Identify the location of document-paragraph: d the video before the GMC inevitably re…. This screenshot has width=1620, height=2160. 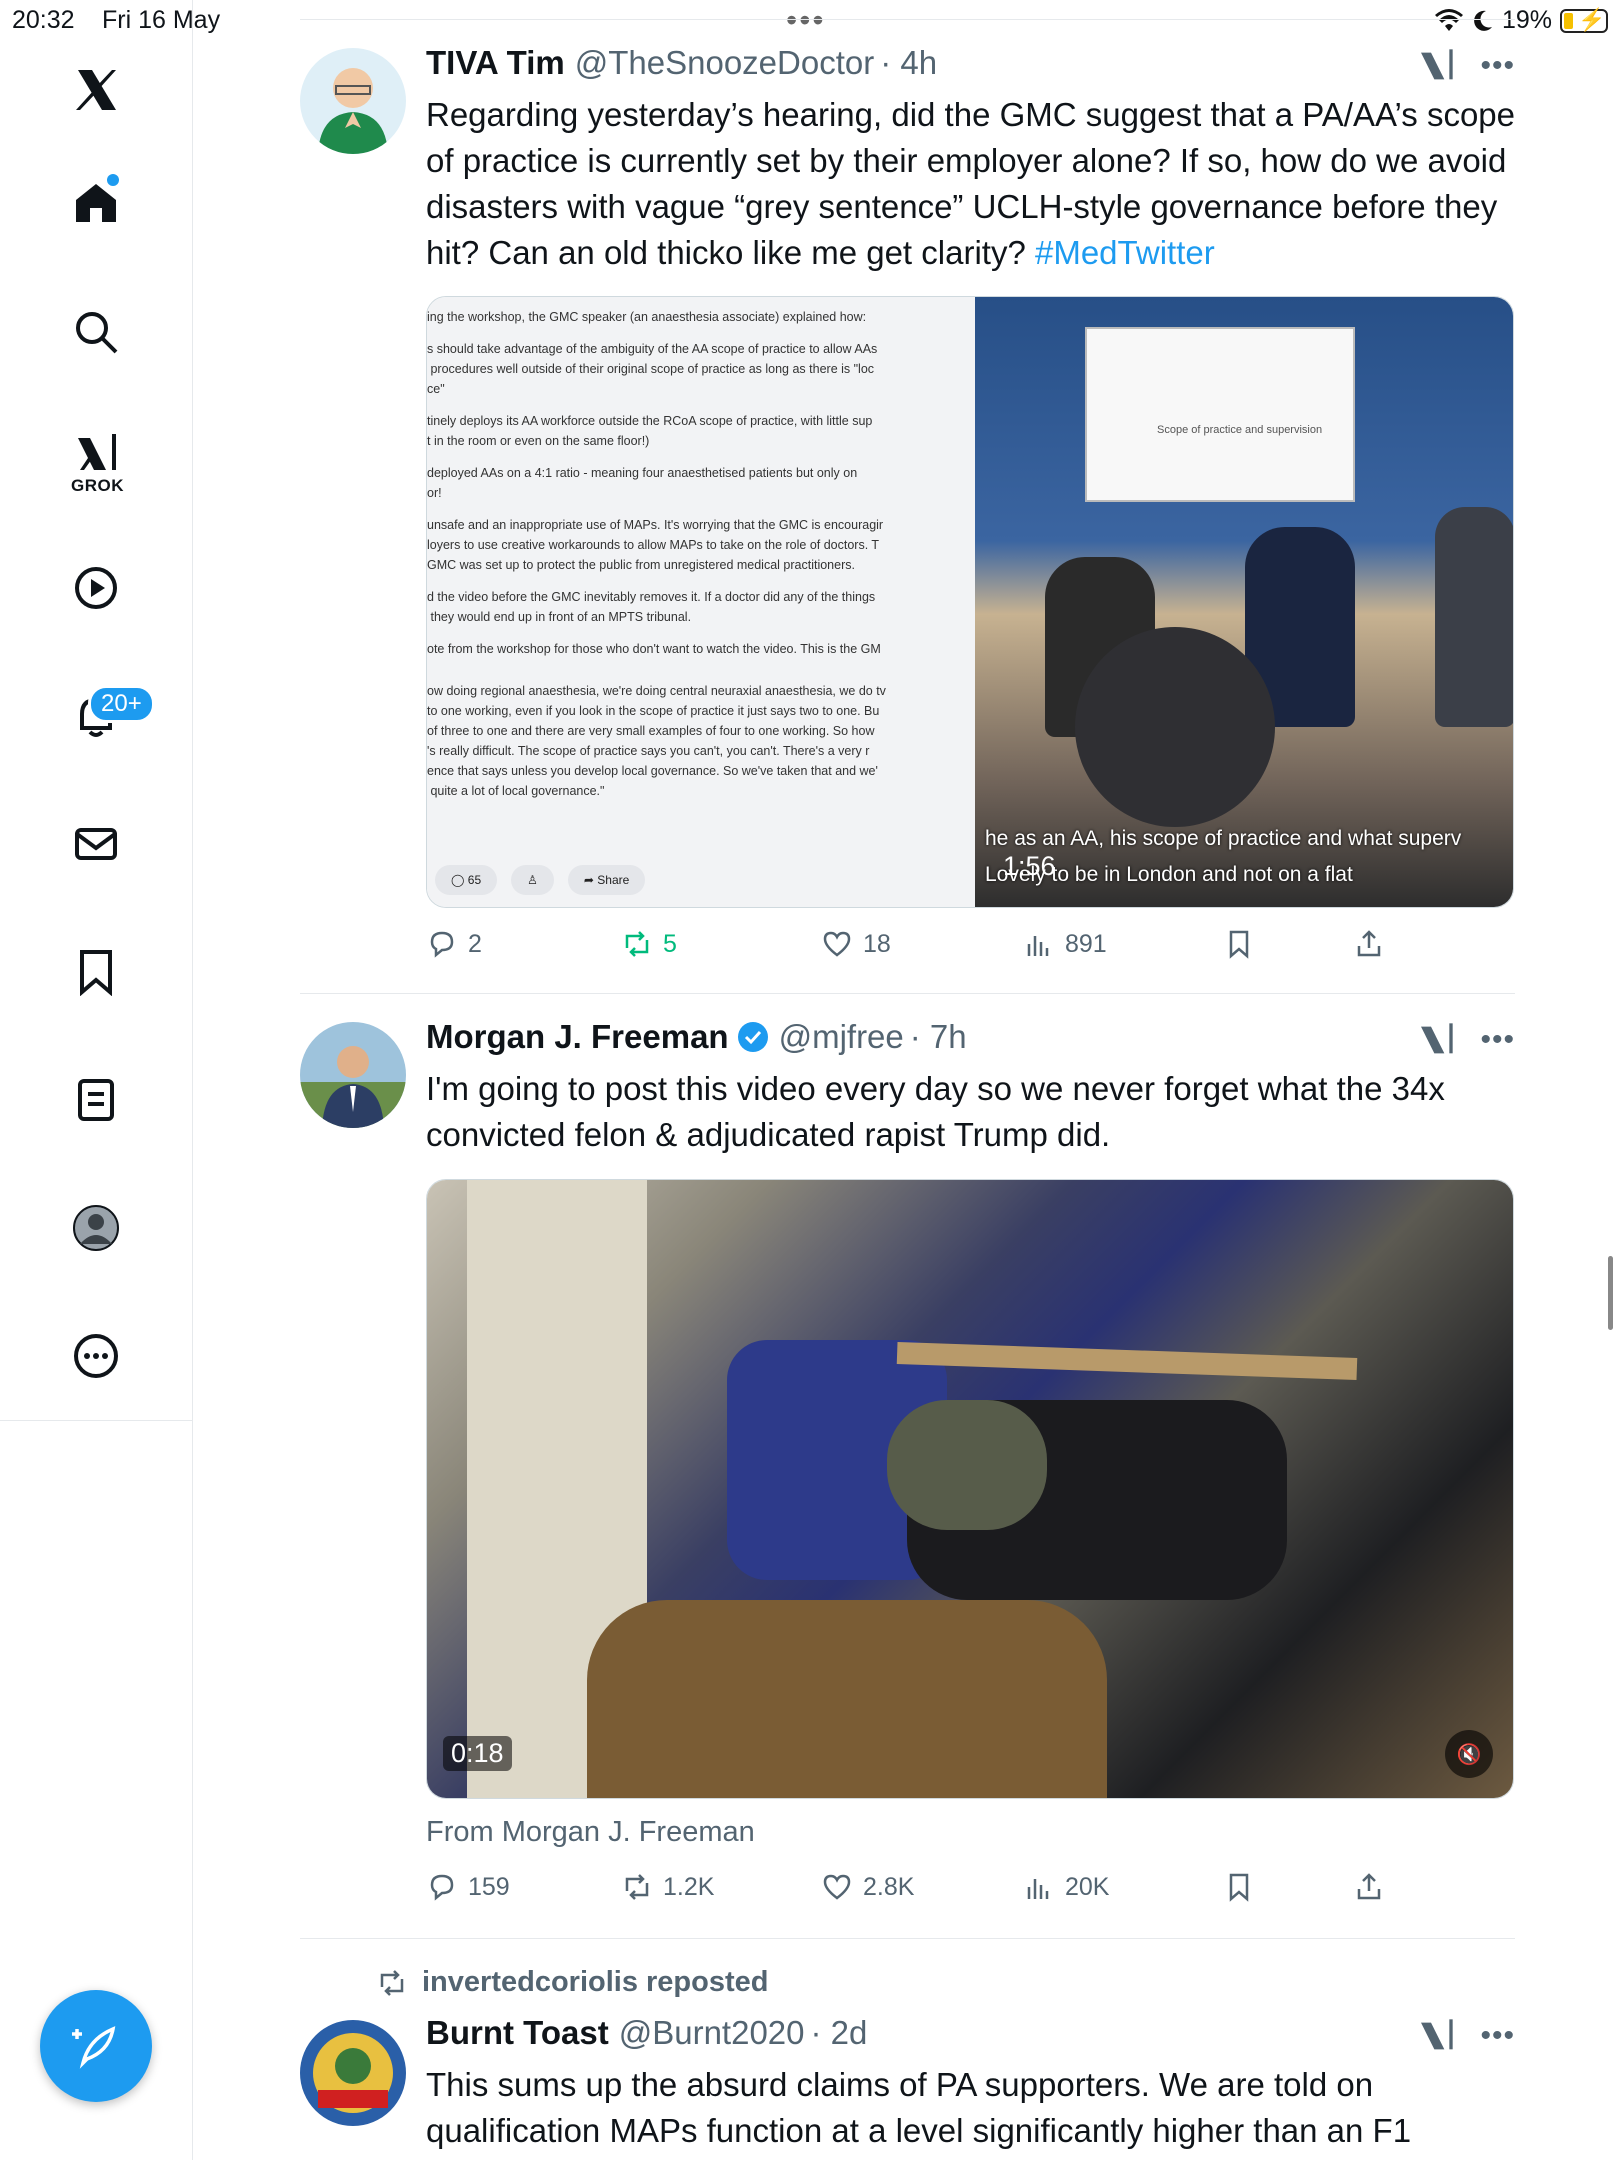
(651, 607).